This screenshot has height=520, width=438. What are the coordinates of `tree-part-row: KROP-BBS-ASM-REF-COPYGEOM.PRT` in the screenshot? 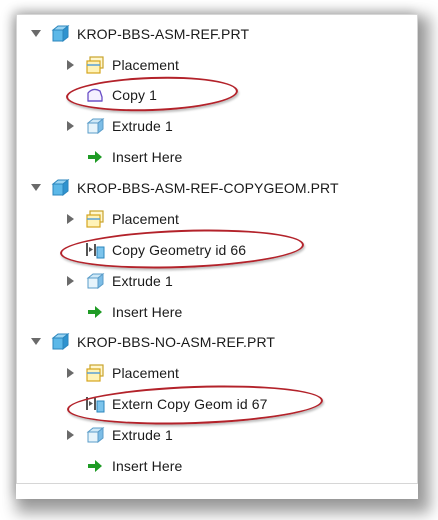 It's located at (184, 188).